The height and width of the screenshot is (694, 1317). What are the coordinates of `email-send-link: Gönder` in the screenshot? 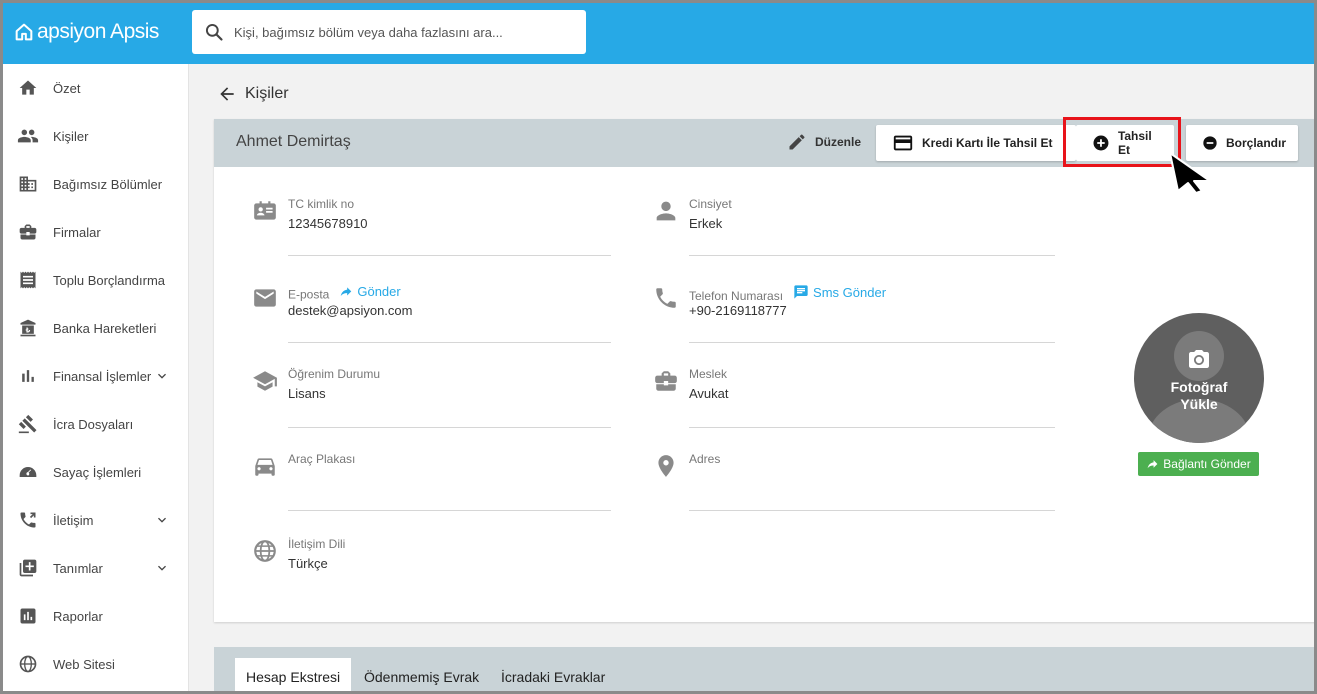 It's located at (370, 291).